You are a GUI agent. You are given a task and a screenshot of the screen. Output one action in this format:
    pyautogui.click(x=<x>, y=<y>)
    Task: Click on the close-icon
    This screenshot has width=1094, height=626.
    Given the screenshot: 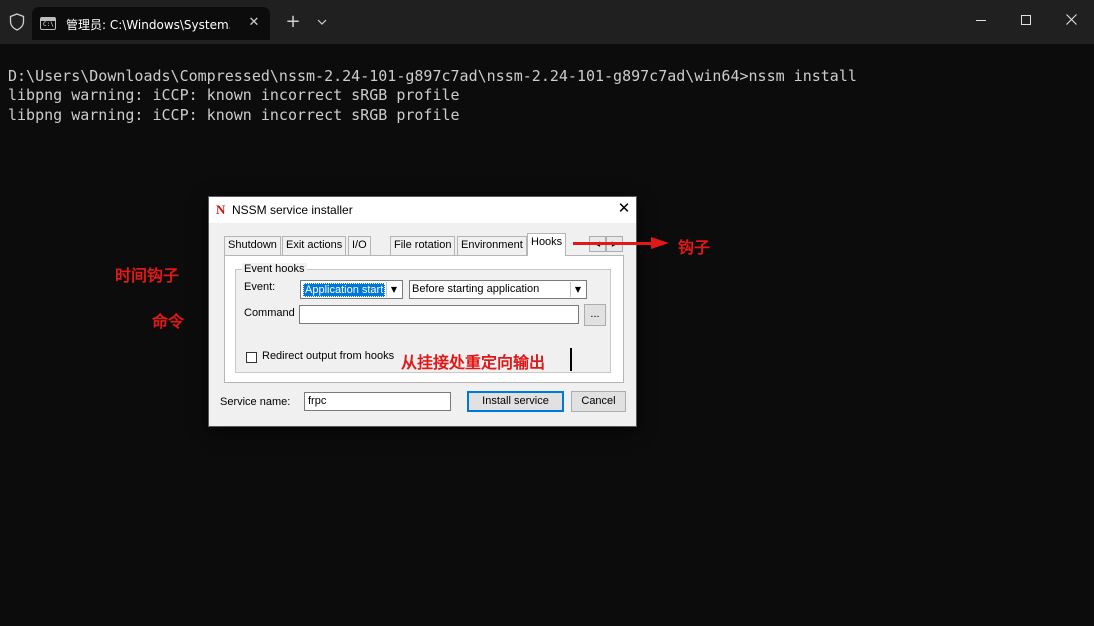 What is the action you would take?
    pyautogui.click(x=1071, y=19)
    